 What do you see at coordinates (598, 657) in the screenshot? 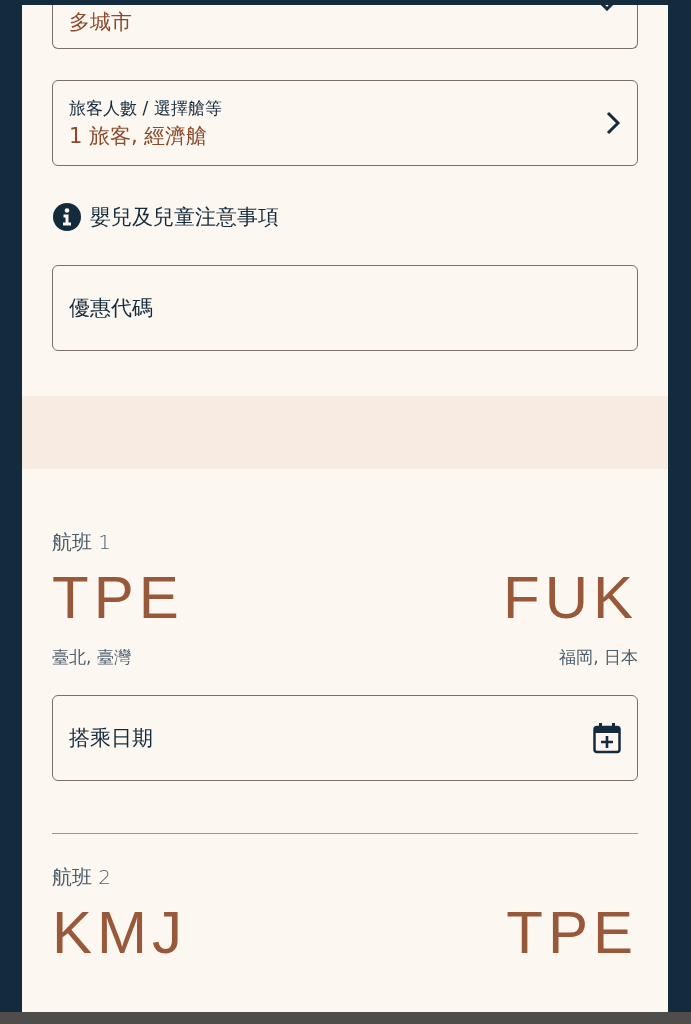
I see `destination-city: 福岡, 日本` at bounding box center [598, 657].